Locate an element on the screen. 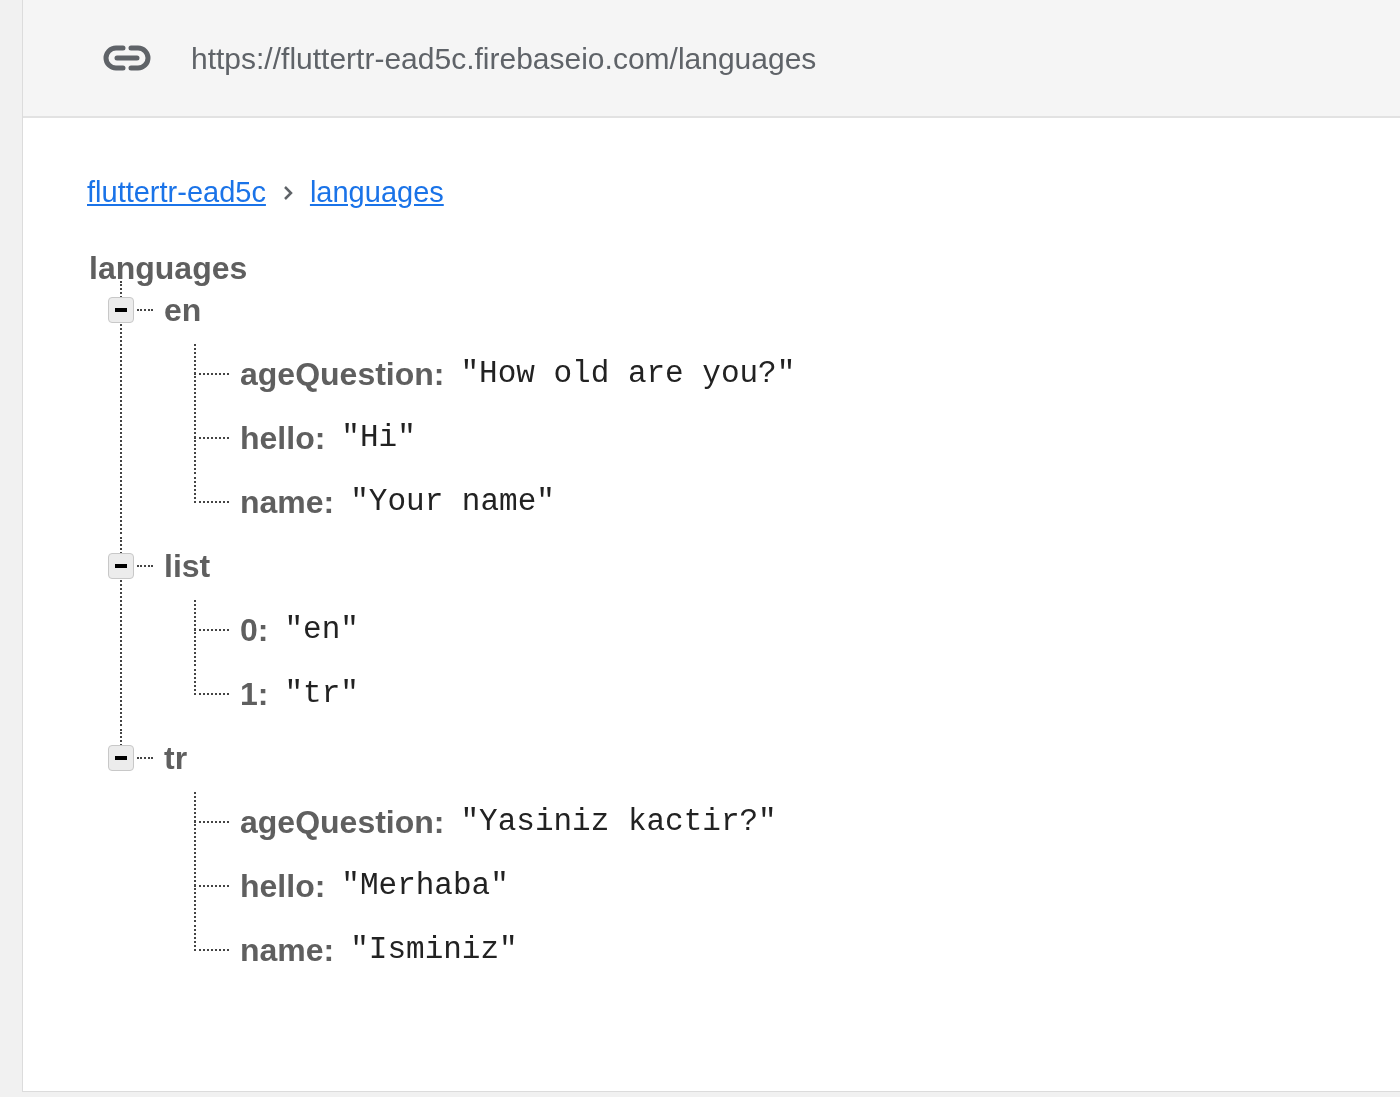 This screenshot has width=1400, height=1097. root-node-label: languages is located at coordinates (169, 268).